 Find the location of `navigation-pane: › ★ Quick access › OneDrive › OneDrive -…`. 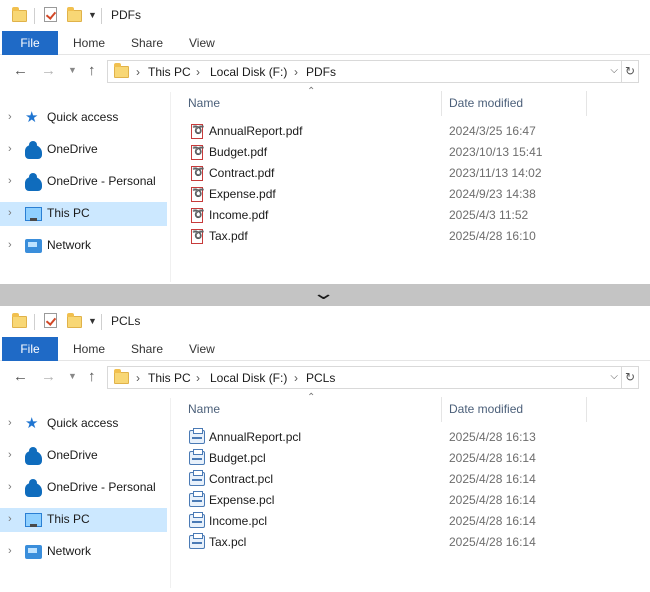

navigation-pane: › ★ Quick access › OneDrive › OneDrive -… is located at coordinates (85, 494).